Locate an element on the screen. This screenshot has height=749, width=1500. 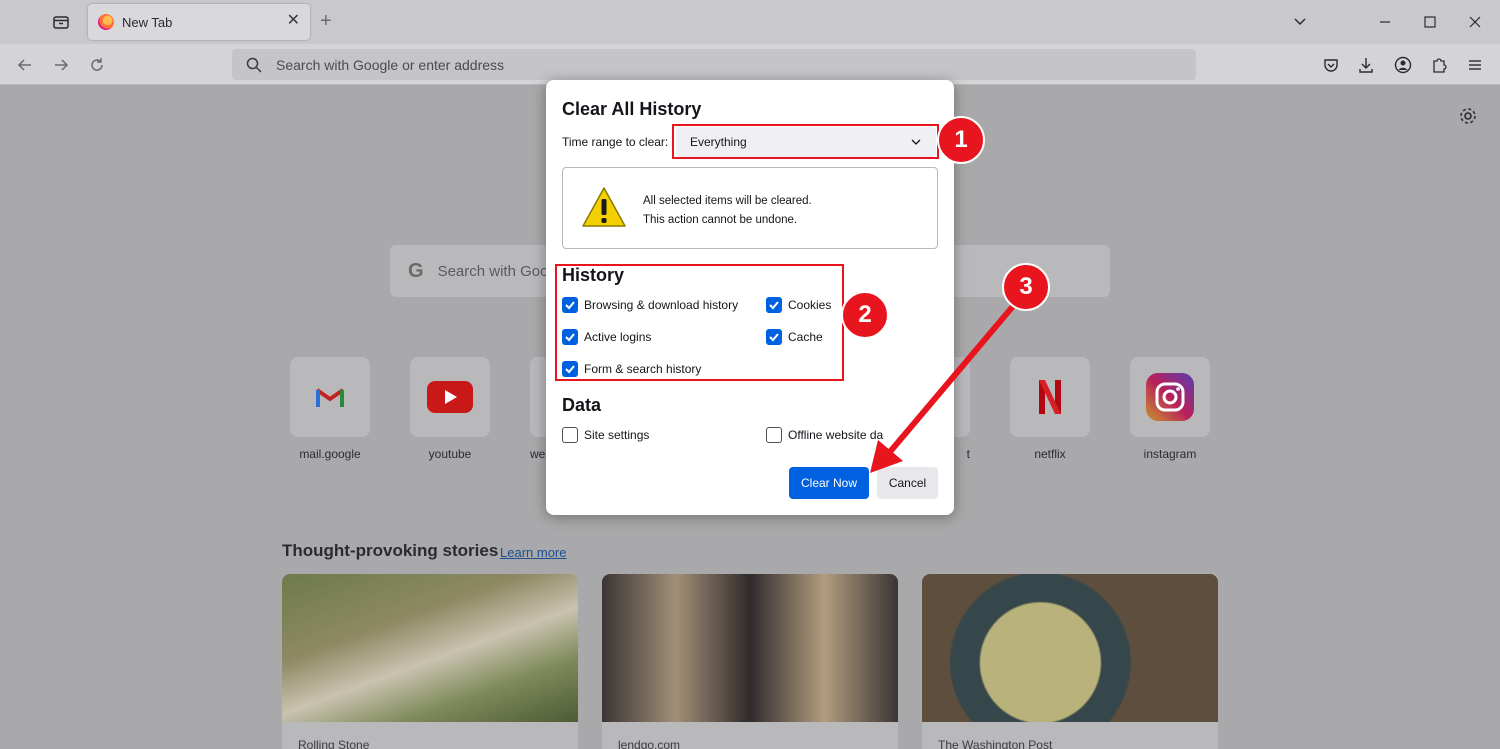
list-all-tabs-button is located at coordinates (1300, 22).